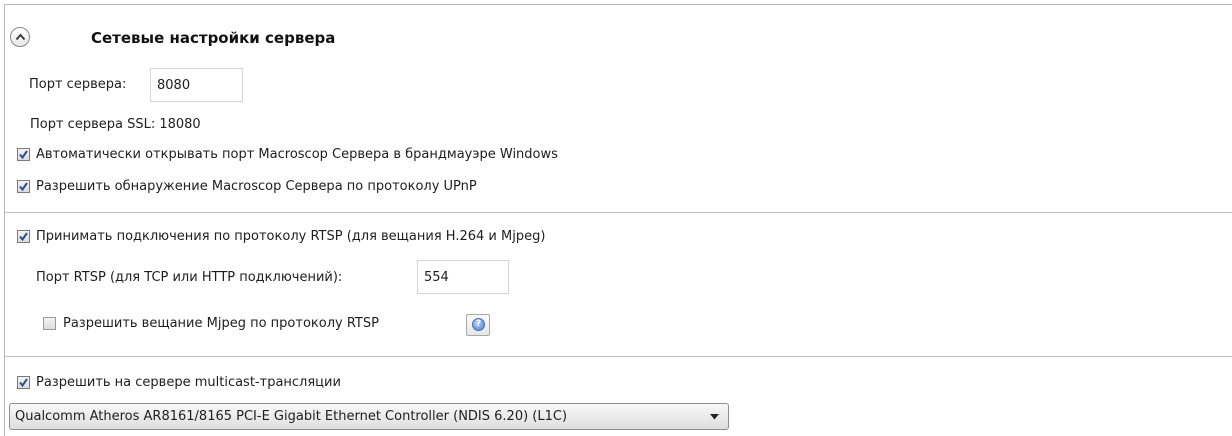 The height and width of the screenshot is (436, 1232). What do you see at coordinates (714, 417) in the screenshot?
I see `dropdown-arrow-icon` at bounding box center [714, 417].